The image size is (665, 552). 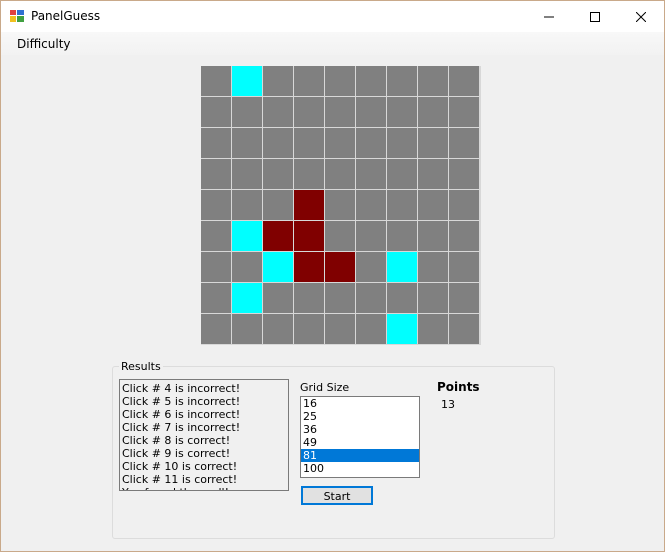 What do you see at coordinates (66, 16) in the screenshot?
I see `window-title: PanelGuess` at bounding box center [66, 16].